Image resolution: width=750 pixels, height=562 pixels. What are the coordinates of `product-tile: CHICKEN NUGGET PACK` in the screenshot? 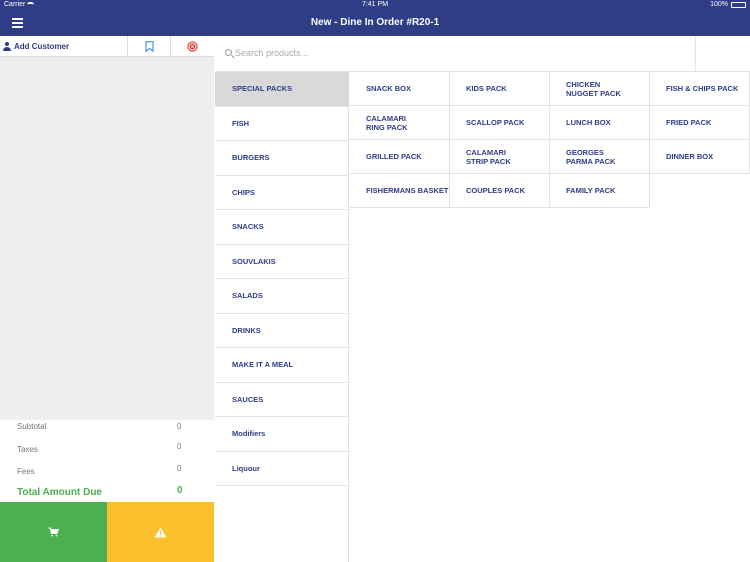 It's located at (600, 89).